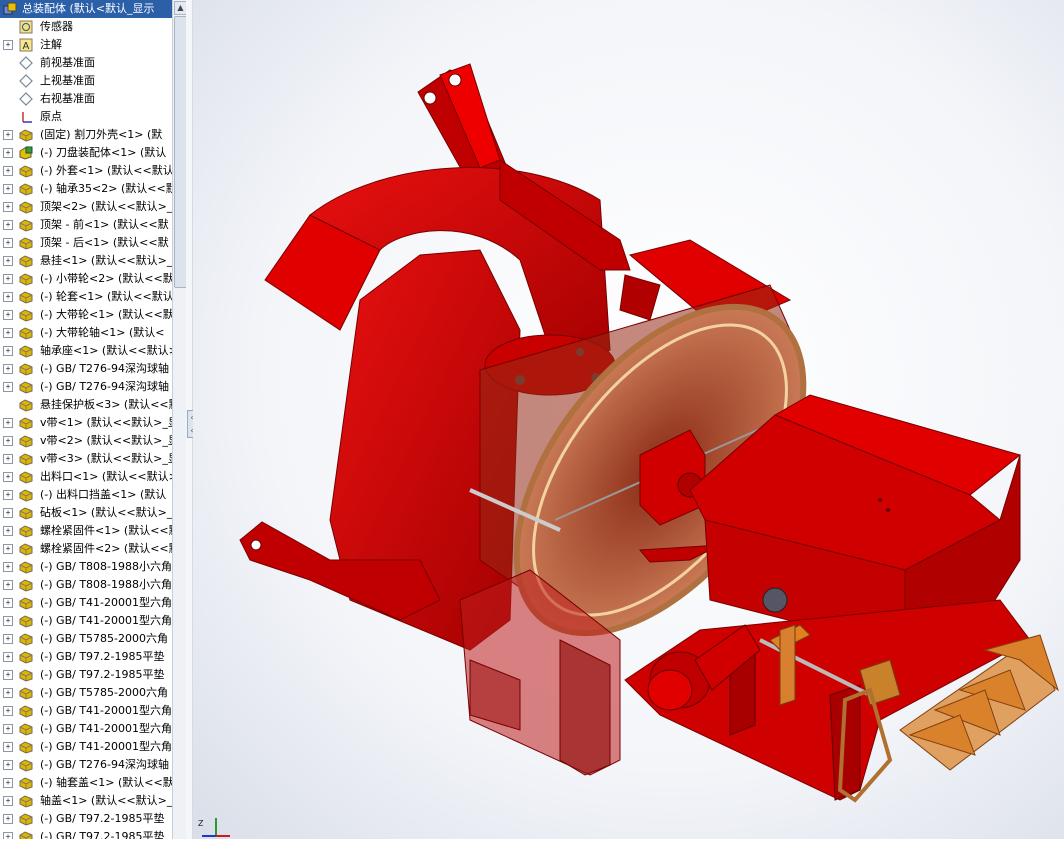  Describe the element at coordinates (86, 45) in the screenshot. I see `tree-item: + A 注解` at that location.